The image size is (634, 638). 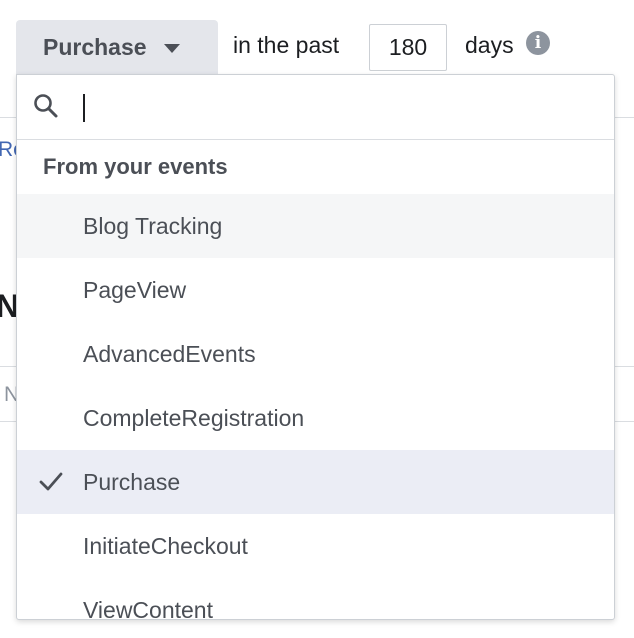 What do you see at coordinates (148, 608) in the screenshot?
I see `option-label: ViewContent` at bounding box center [148, 608].